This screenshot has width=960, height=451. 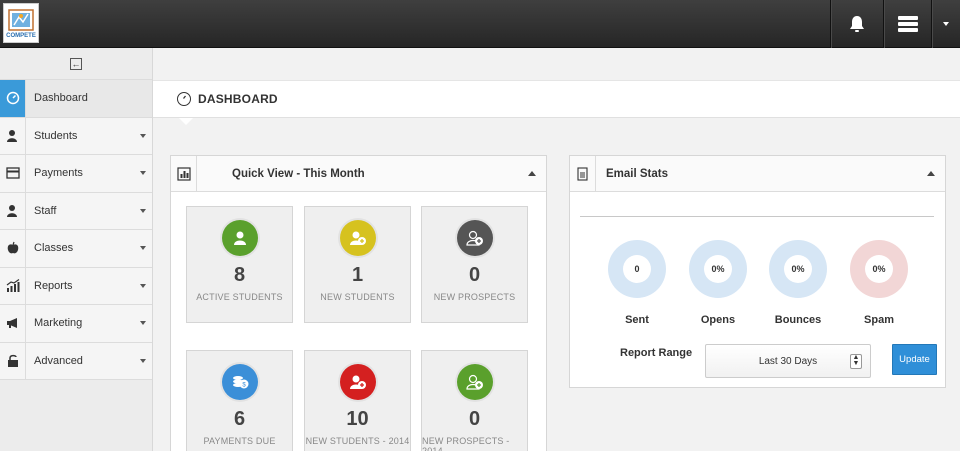 What do you see at coordinates (13, 360) in the screenshot?
I see `lock-icon` at bounding box center [13, 360].